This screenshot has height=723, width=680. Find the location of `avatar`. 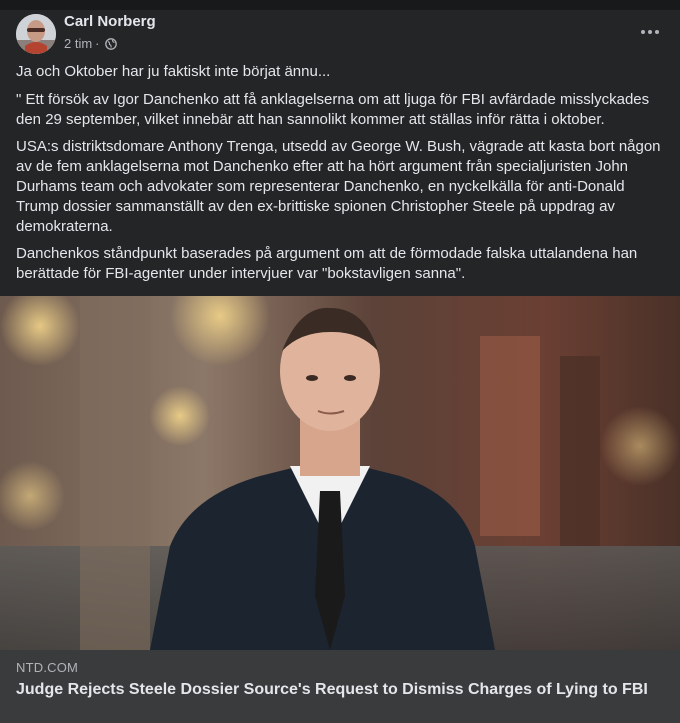

avatar is located at coordinates (36, 34).